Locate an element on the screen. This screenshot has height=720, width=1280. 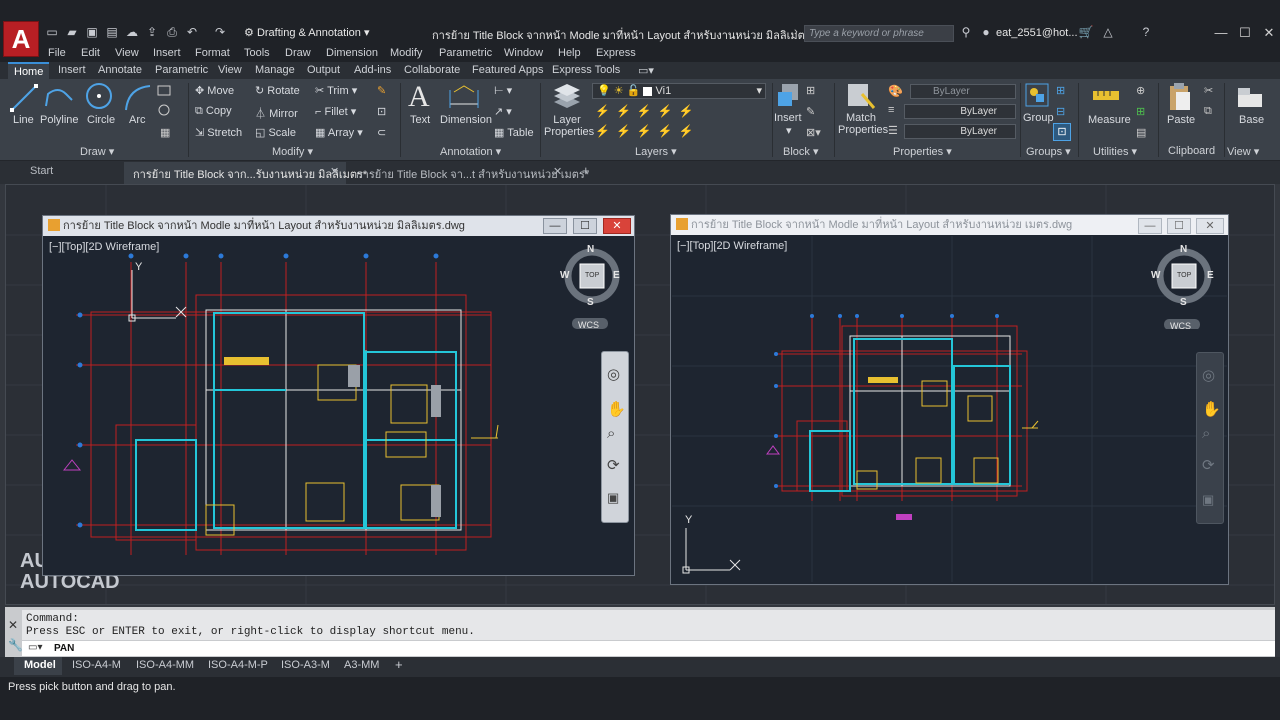
tab-express-tools: Express Tools is located at coordinates (586, 70).